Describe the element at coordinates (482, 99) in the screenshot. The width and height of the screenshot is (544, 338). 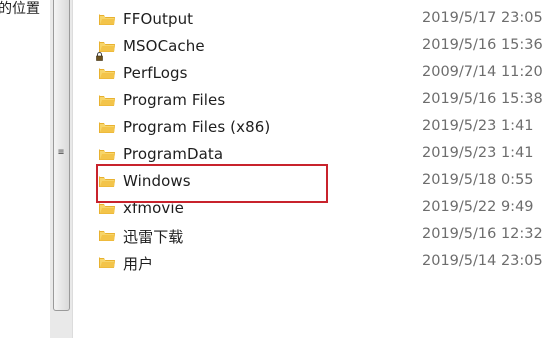
I see `file-date: 2019/5/16 15:38` at that location.